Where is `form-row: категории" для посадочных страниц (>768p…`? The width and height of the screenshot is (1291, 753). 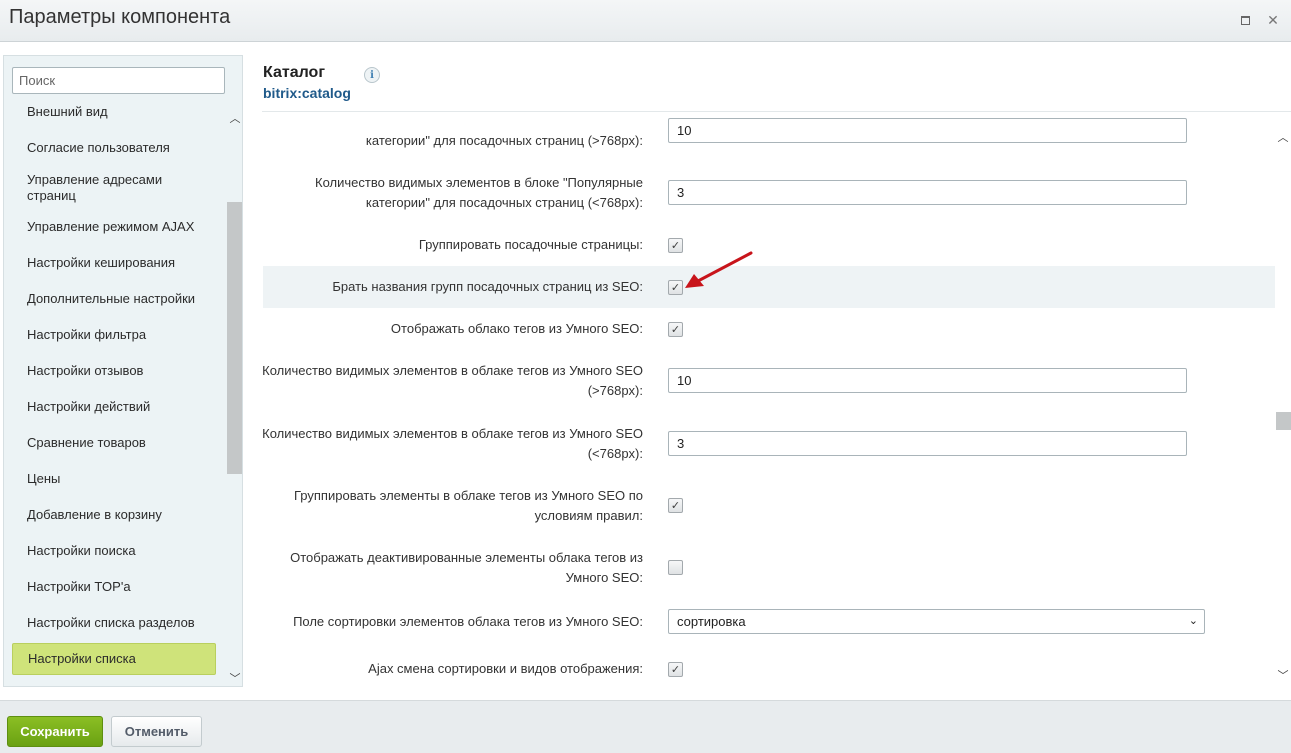 form-row: категории" для посадочных страниц (>768p… is located at coordinates (769, 133).